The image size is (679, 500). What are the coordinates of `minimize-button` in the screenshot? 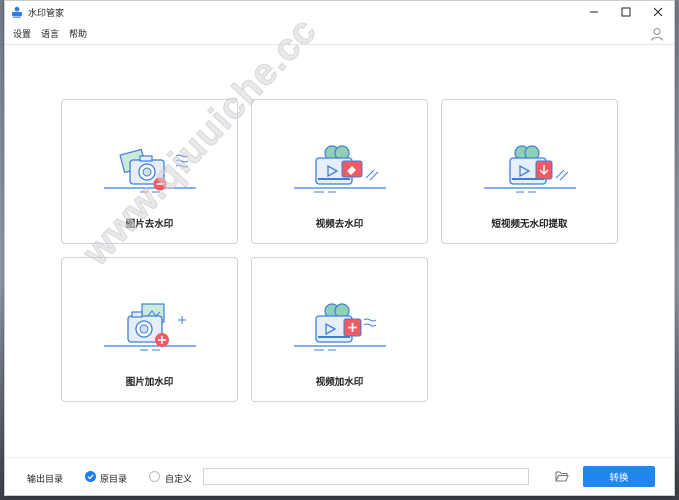 It's located at (594, 12).